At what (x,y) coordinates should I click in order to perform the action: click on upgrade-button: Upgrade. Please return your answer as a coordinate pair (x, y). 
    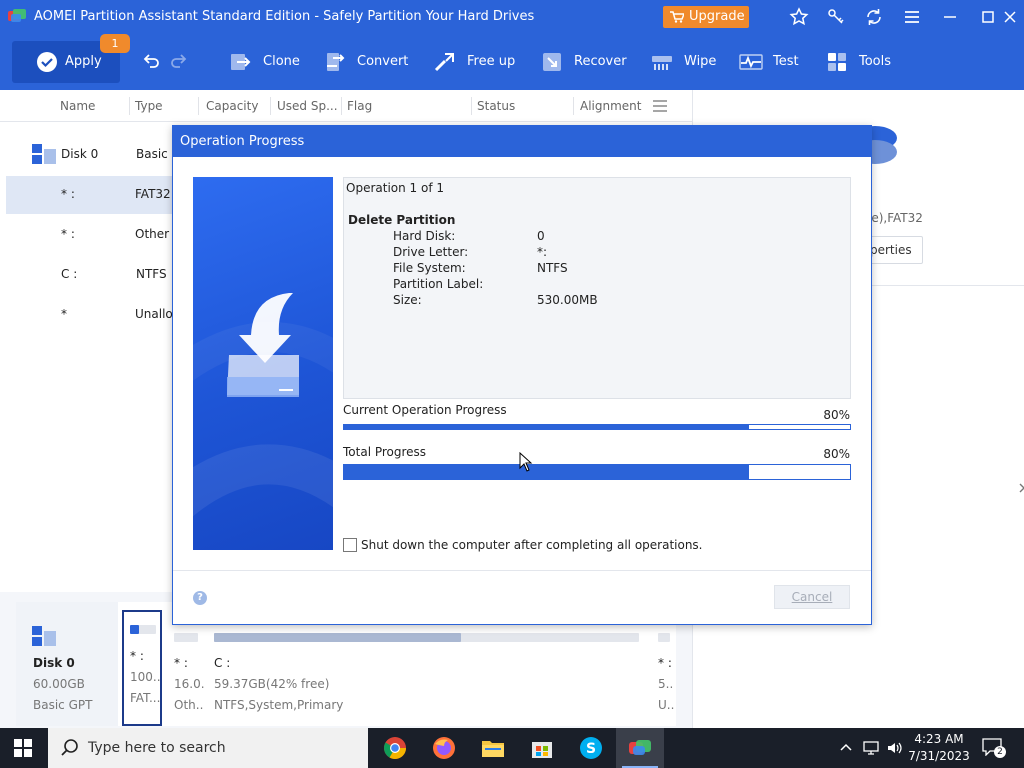
    Looking at the image, I should click on (706, 17).